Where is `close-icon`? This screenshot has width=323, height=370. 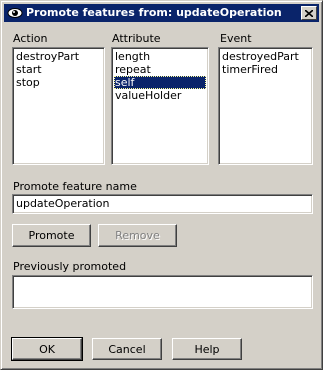
close-icon is located at coordinates (309, 13).